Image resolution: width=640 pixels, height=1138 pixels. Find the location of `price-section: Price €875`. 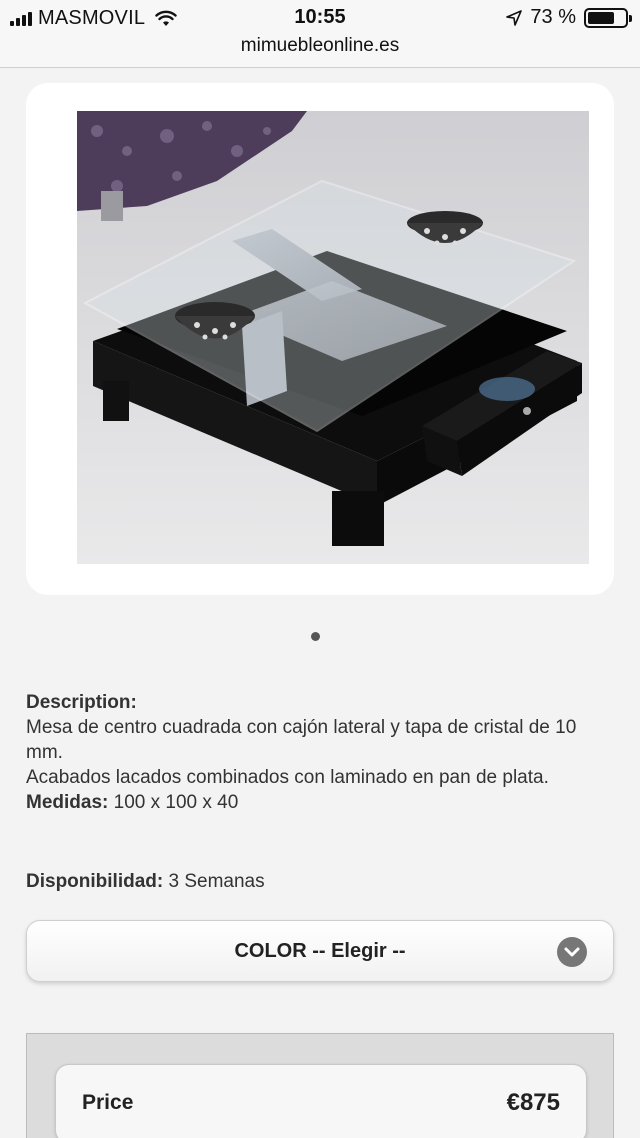

price-section: Price €875 is located at coordinates (320, 1085).